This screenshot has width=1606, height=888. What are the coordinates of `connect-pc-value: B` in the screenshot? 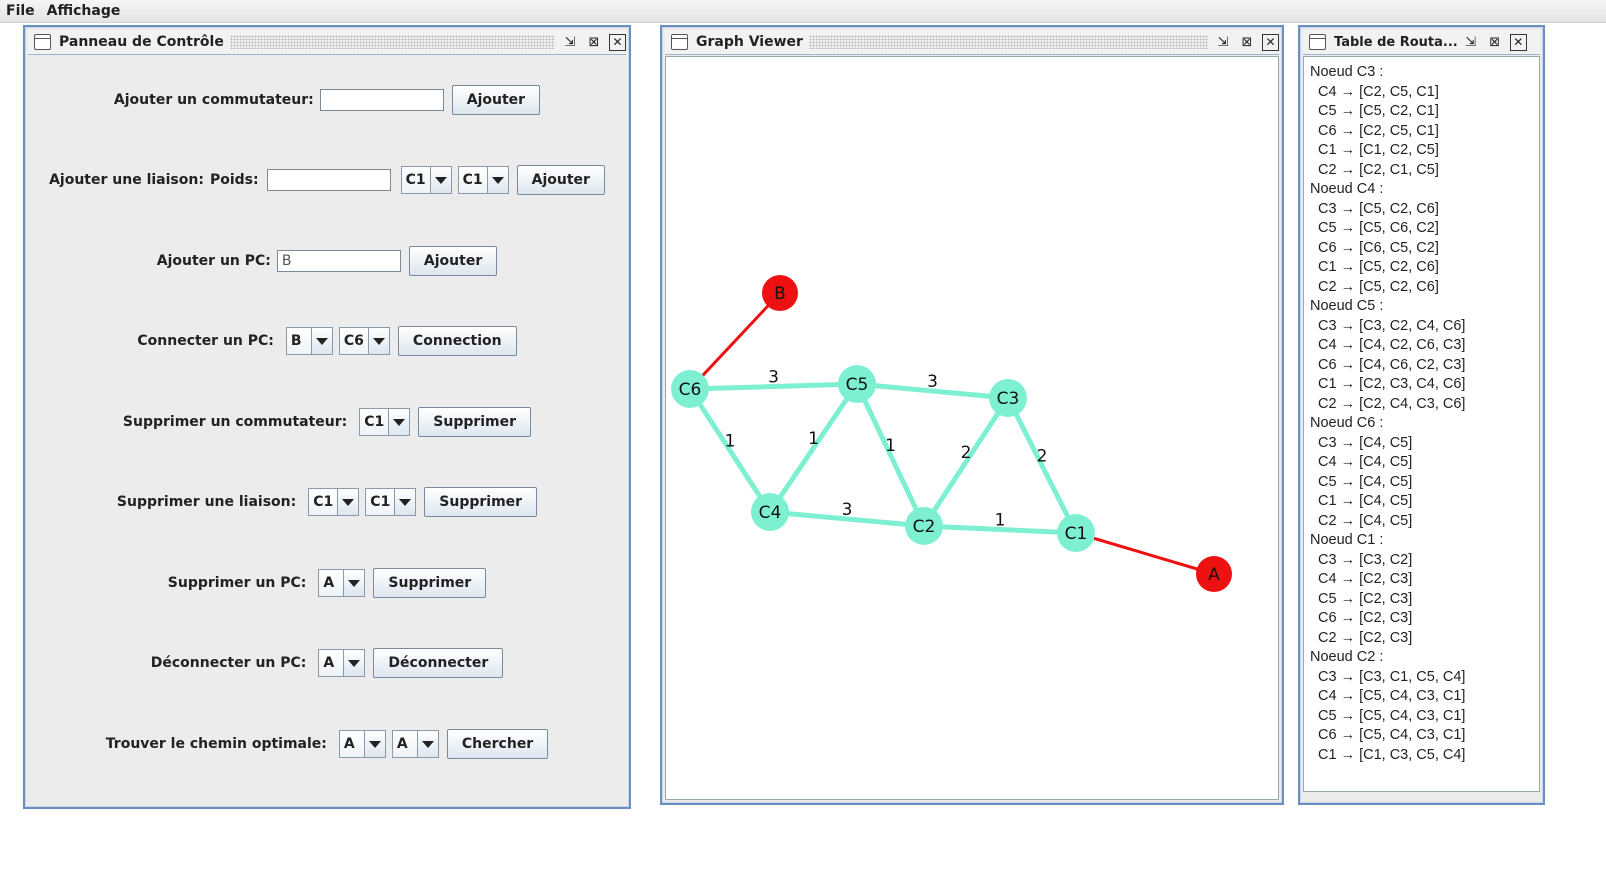 It's located at (298, 341).